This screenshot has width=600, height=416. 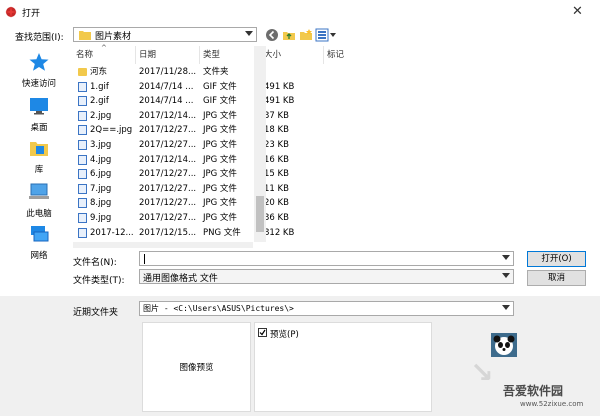 I want to click on table-row: 7.jpg 2017/12/27... JPG 文件 11 KB, so click(x=199, y=189).